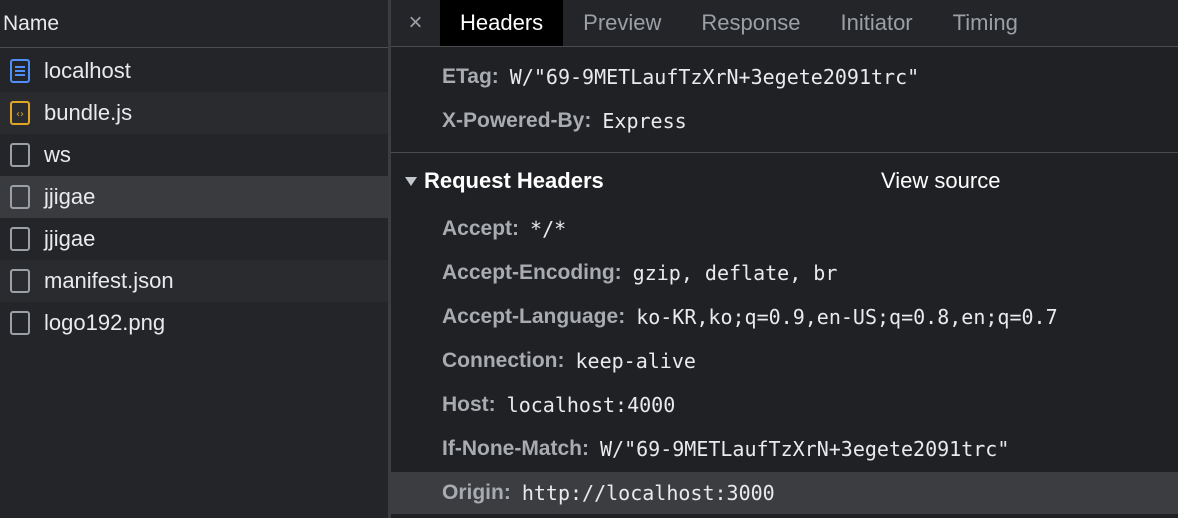 The height and width of the screenshot is (518, 1178). I want to click on header-value: Express, so click(644, 121).